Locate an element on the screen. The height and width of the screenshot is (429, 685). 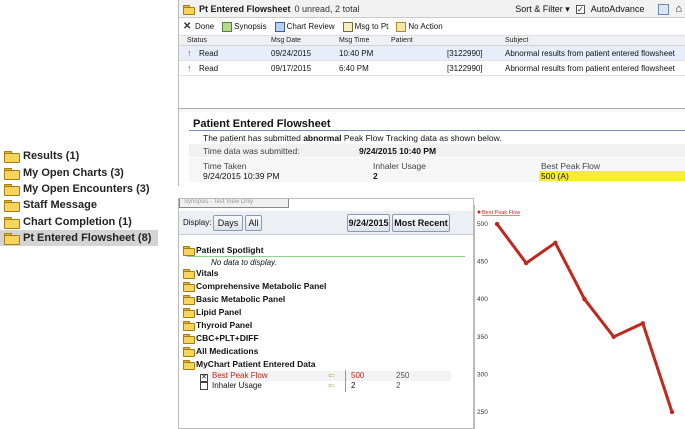
msg-to-pt-button: Msg to Pt is located at coordinates (365, 26).